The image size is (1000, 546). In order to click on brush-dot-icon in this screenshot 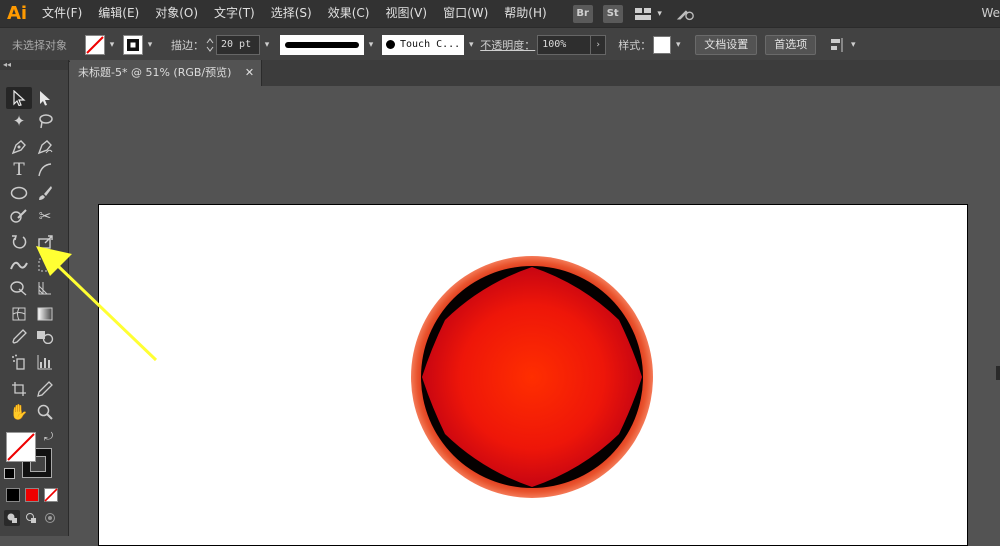, I will do `click(390, 44)`.